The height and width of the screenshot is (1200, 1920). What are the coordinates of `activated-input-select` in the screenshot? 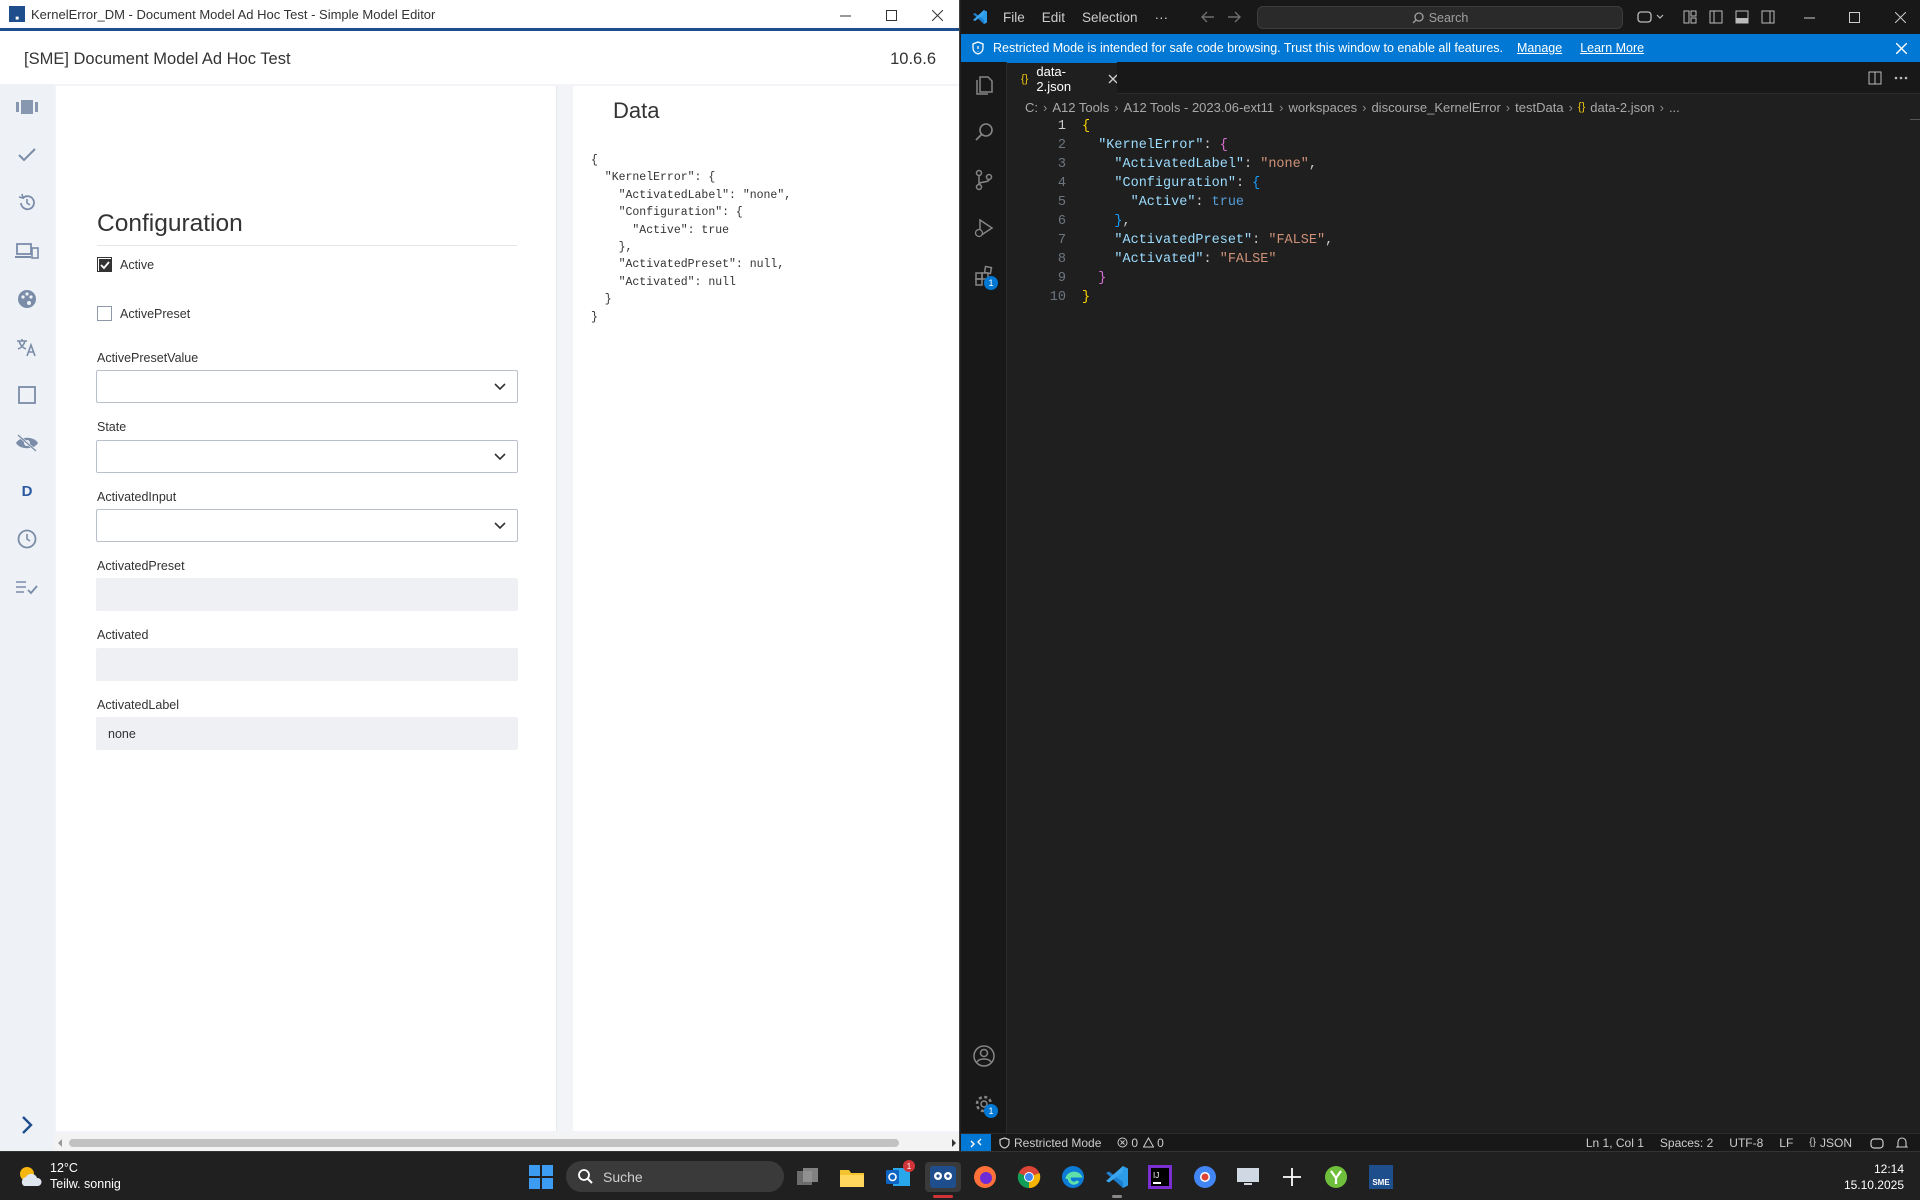 It's located at (307, 525).